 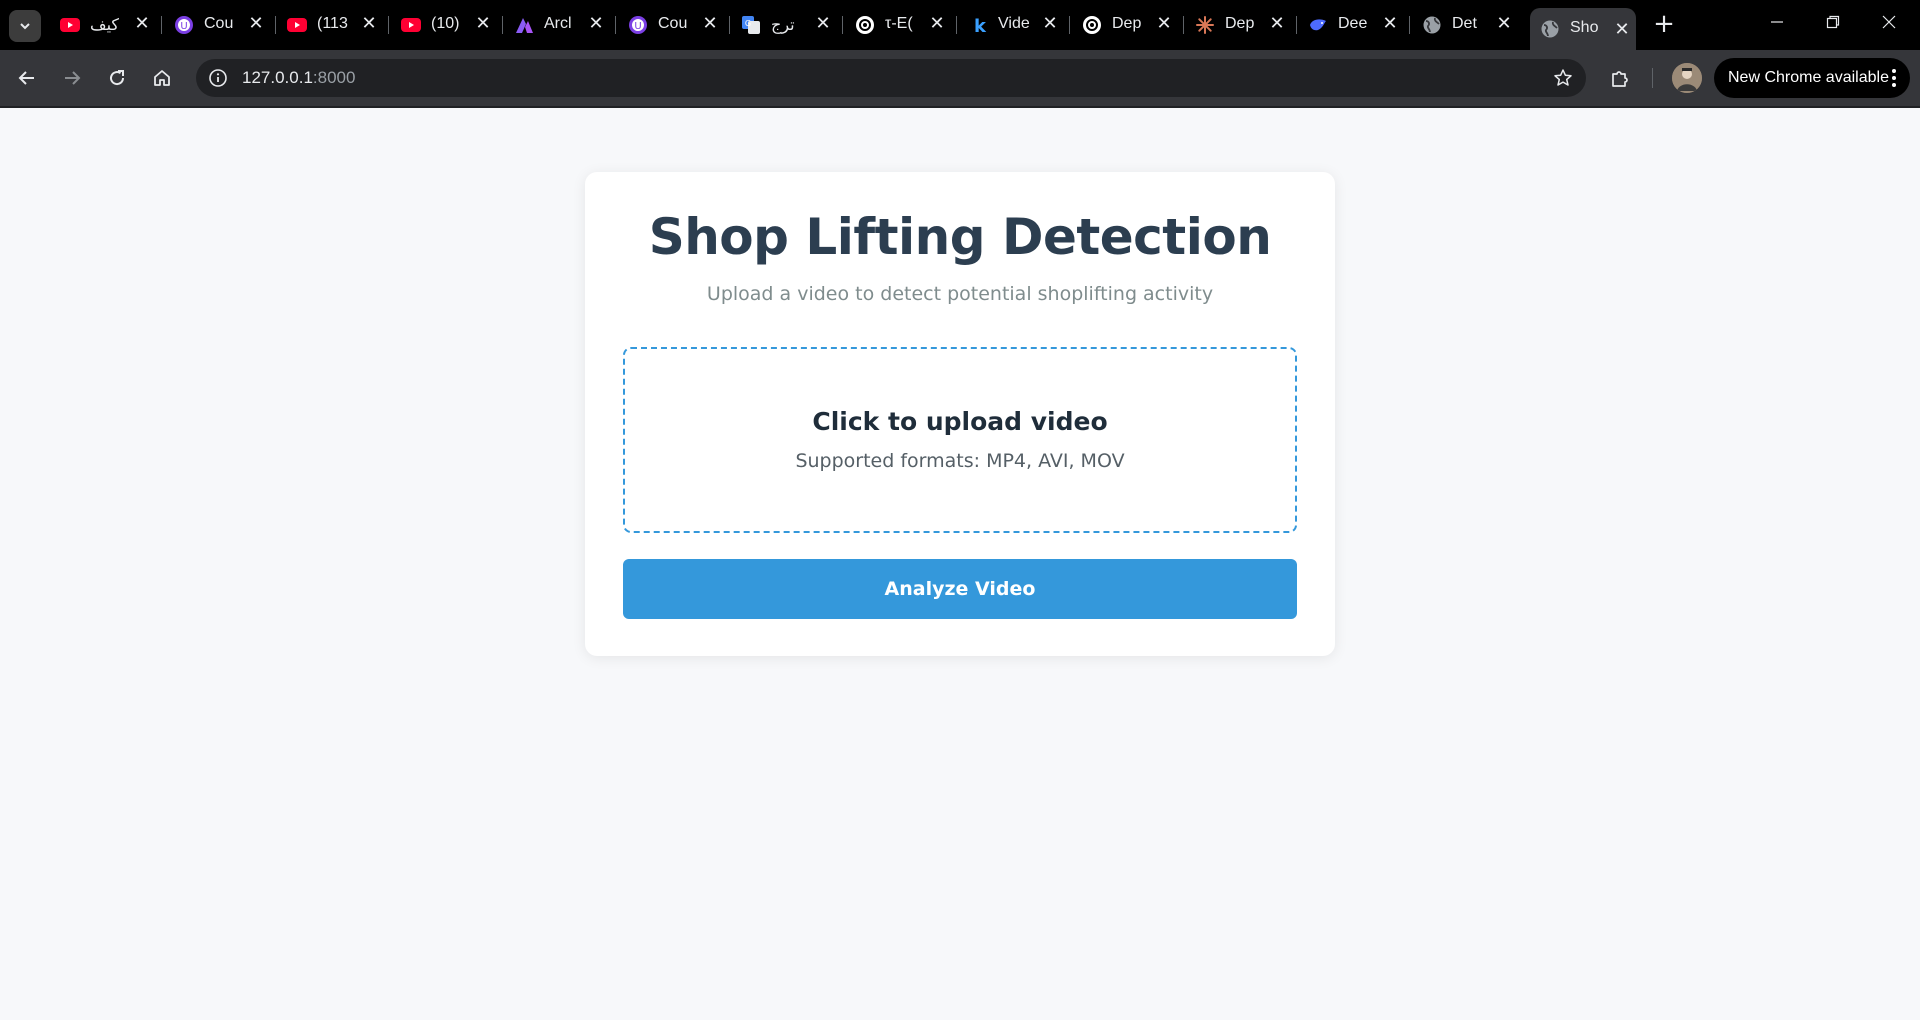 I want to click on minimize-button, so click(x=1777, y=25).